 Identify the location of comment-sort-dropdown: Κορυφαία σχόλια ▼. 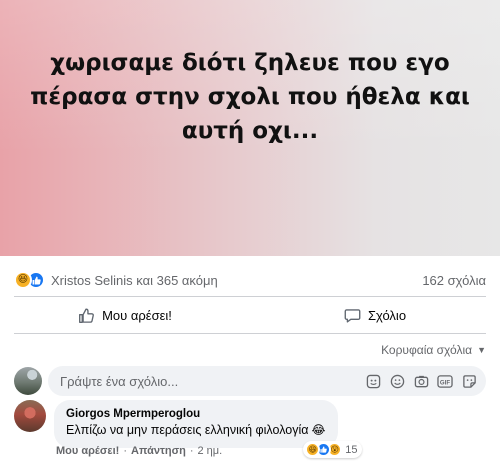
(433, 350).